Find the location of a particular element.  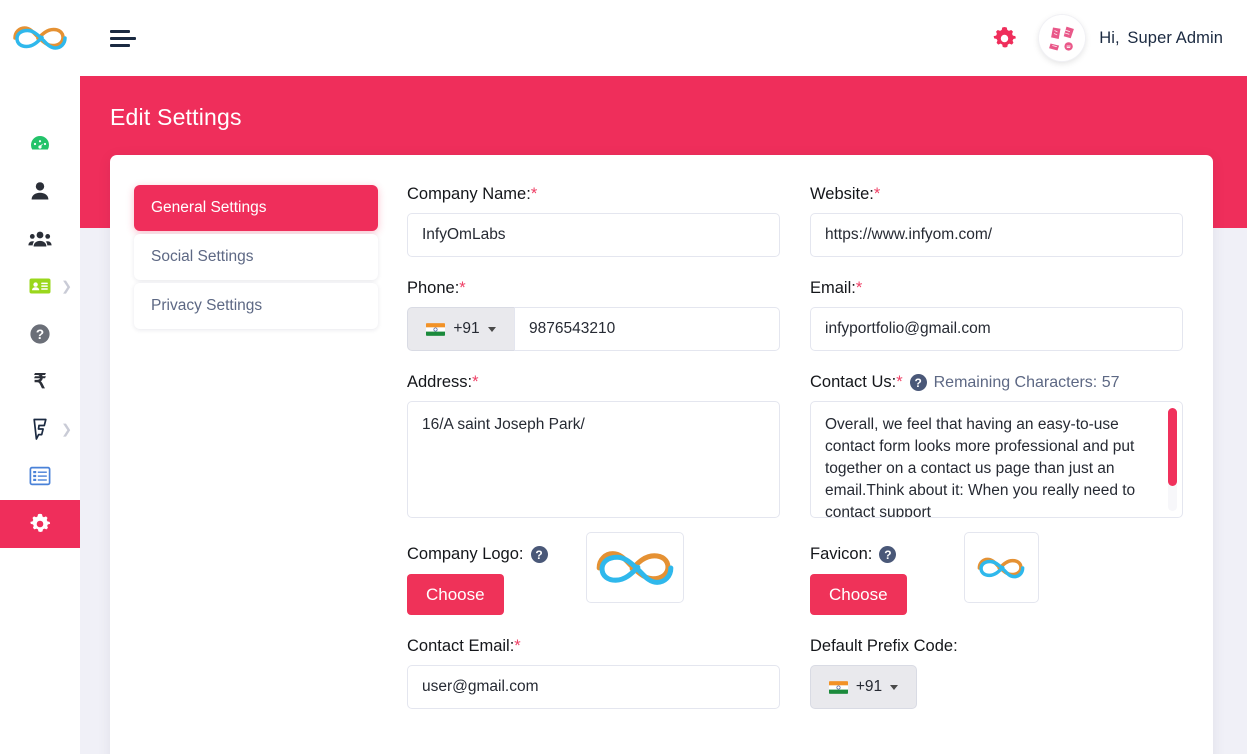

contact-email-label: Contact Email: * is located at coordinates (593, 646).